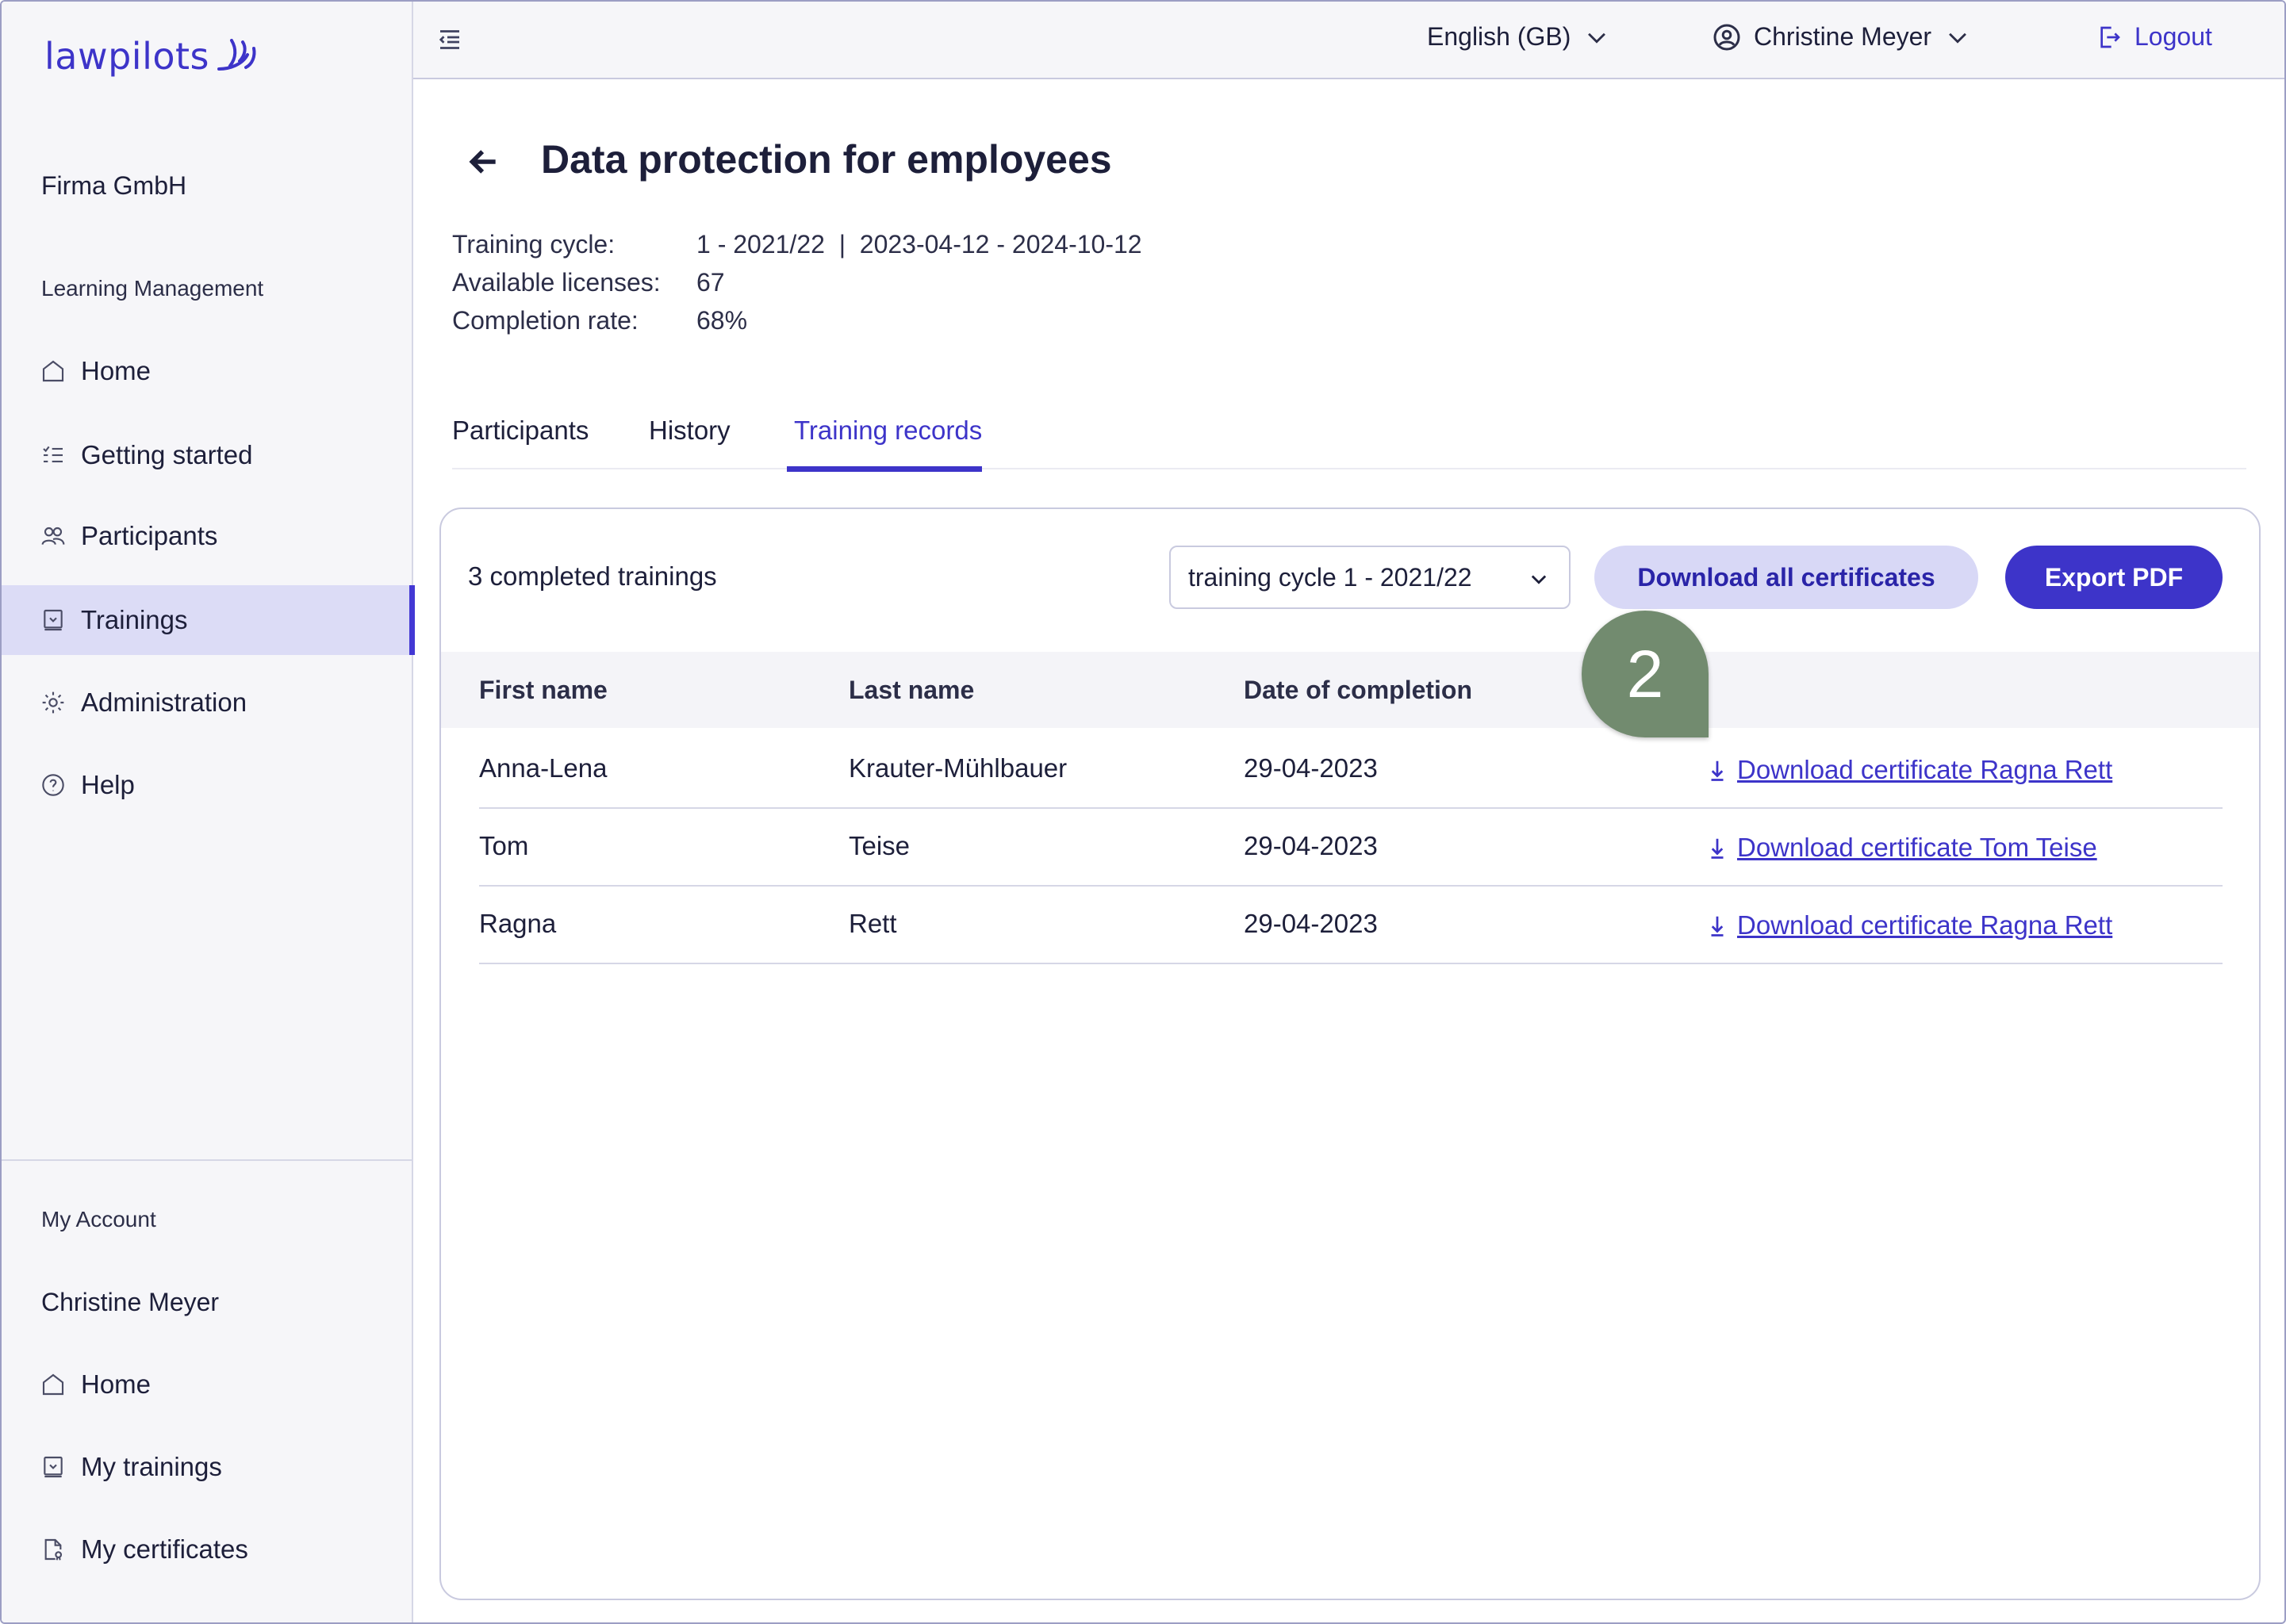 This screenshot has width=2286, height=1624. I want to click on logout-button: Logout, so click(2154, 37).